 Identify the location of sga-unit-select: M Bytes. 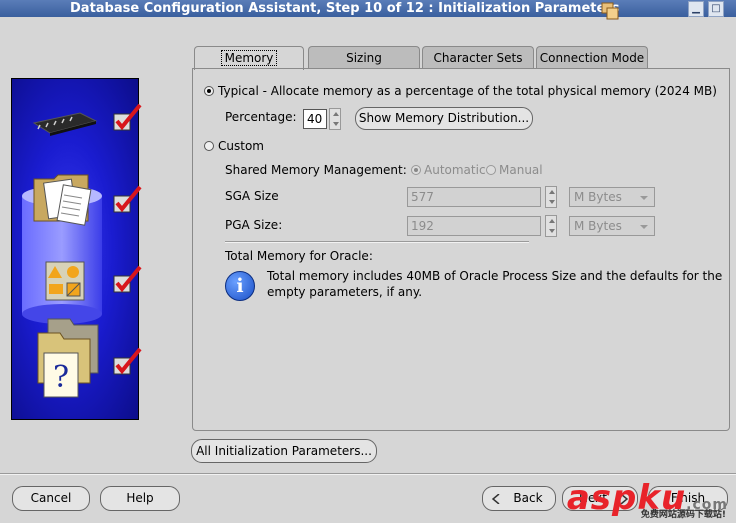
(612, 197).